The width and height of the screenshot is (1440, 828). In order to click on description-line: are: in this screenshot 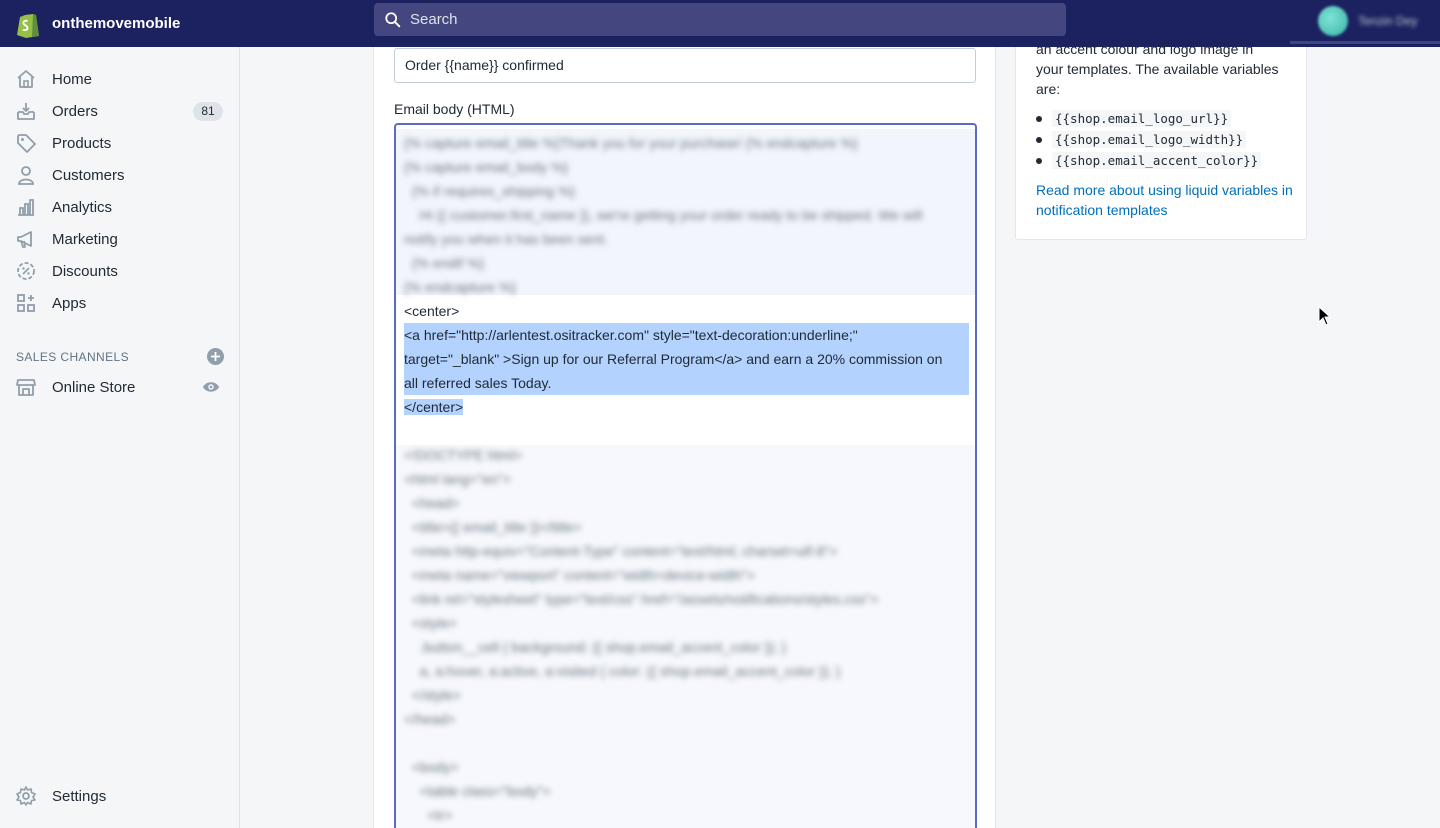, I will do `click(1048, 89)`.